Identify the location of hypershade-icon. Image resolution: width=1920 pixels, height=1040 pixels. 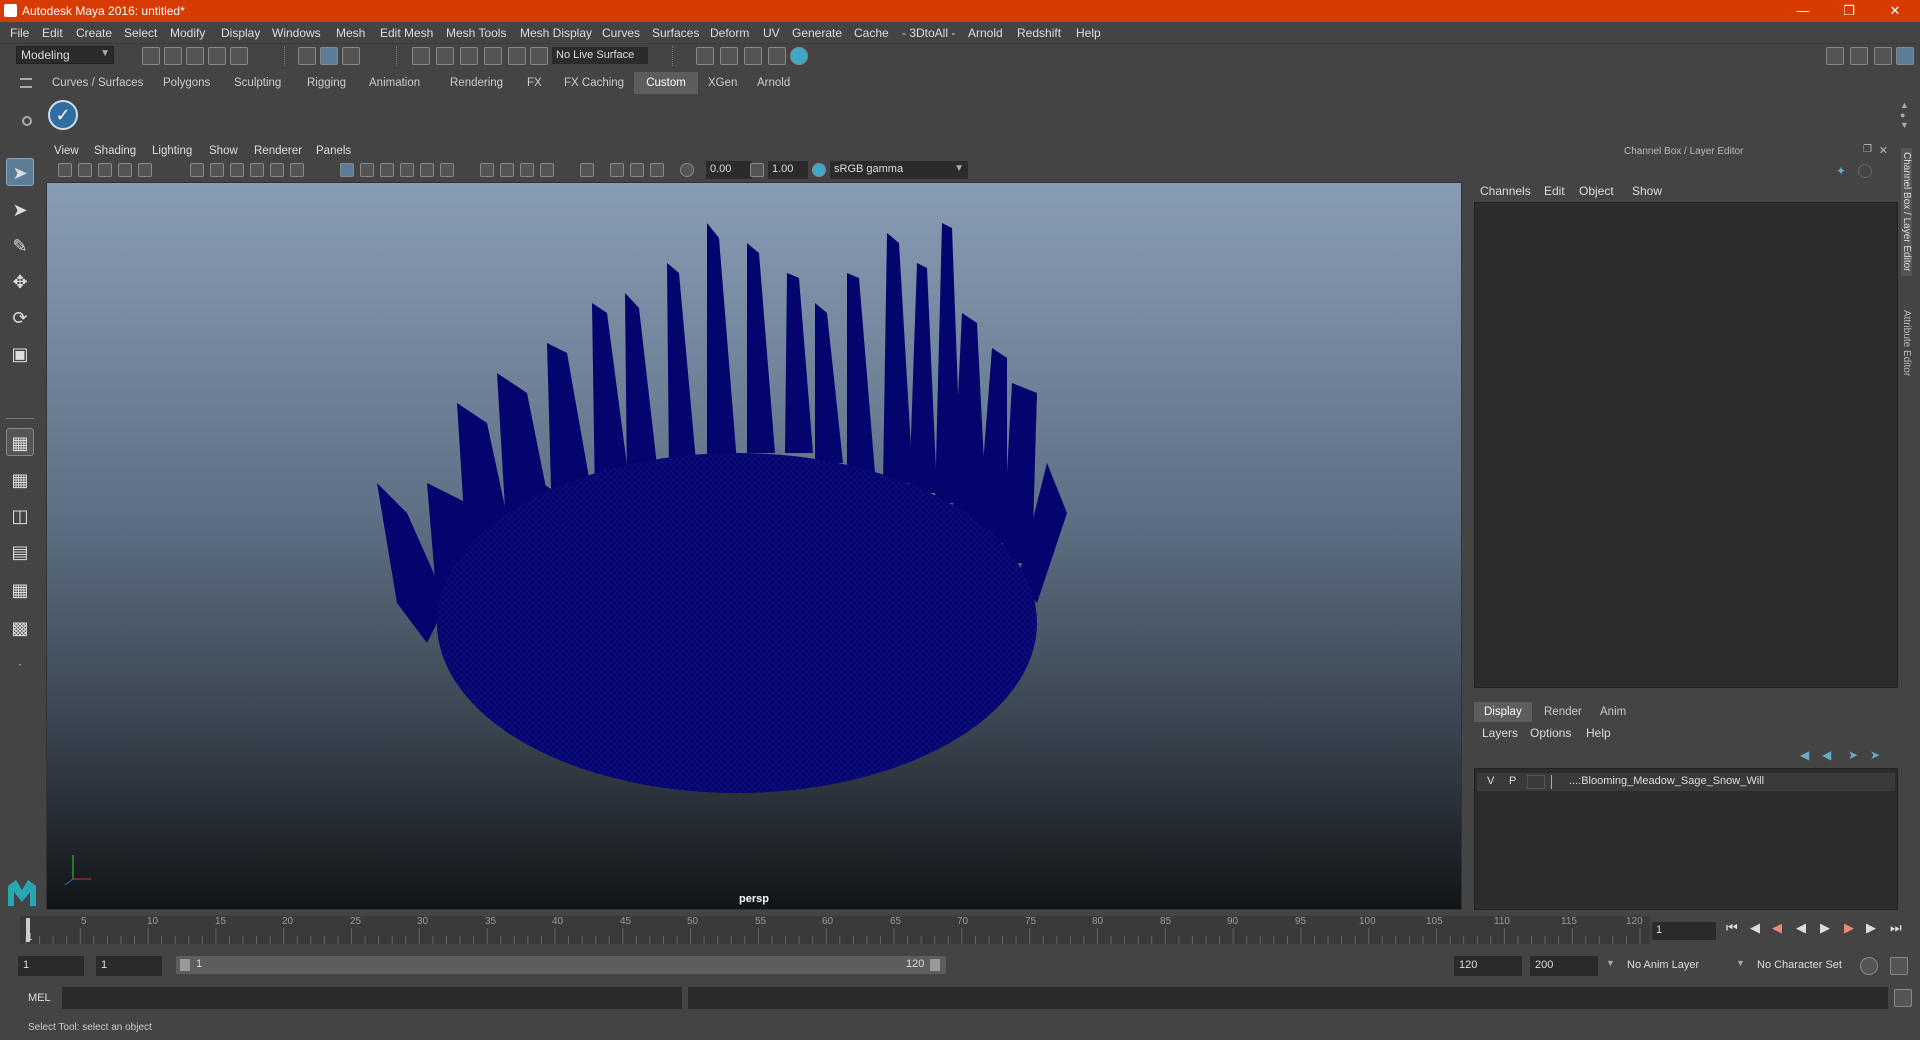
(799, 56).